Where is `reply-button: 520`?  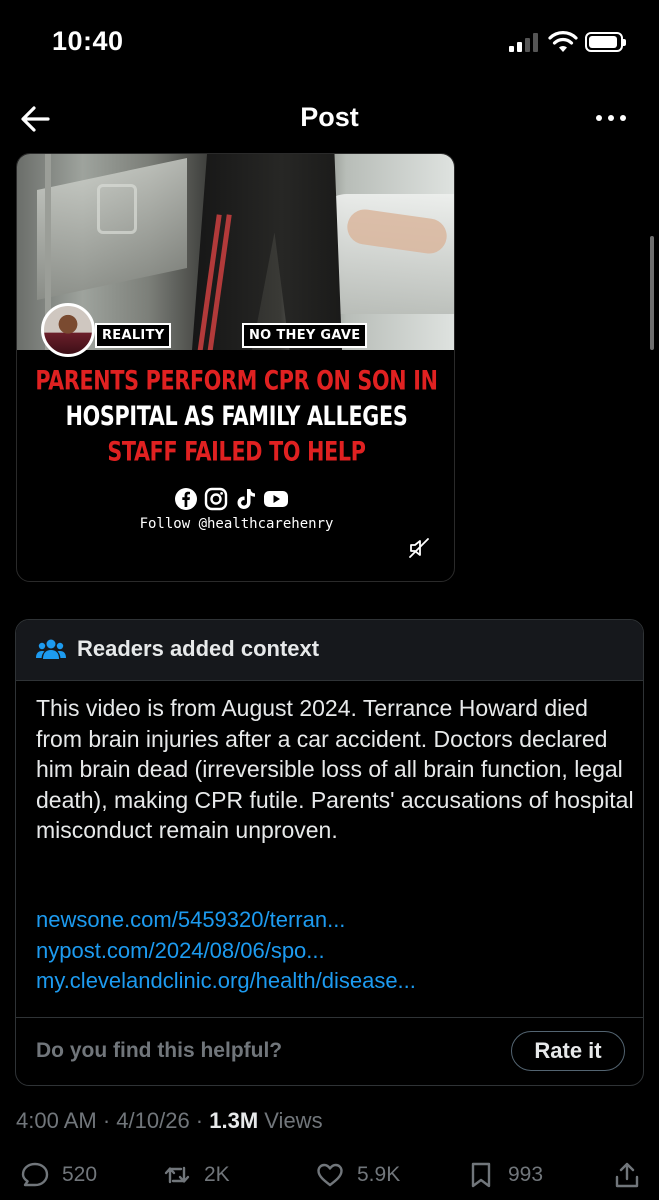 reply-button: 520 is located at coordinates (58, 1175).